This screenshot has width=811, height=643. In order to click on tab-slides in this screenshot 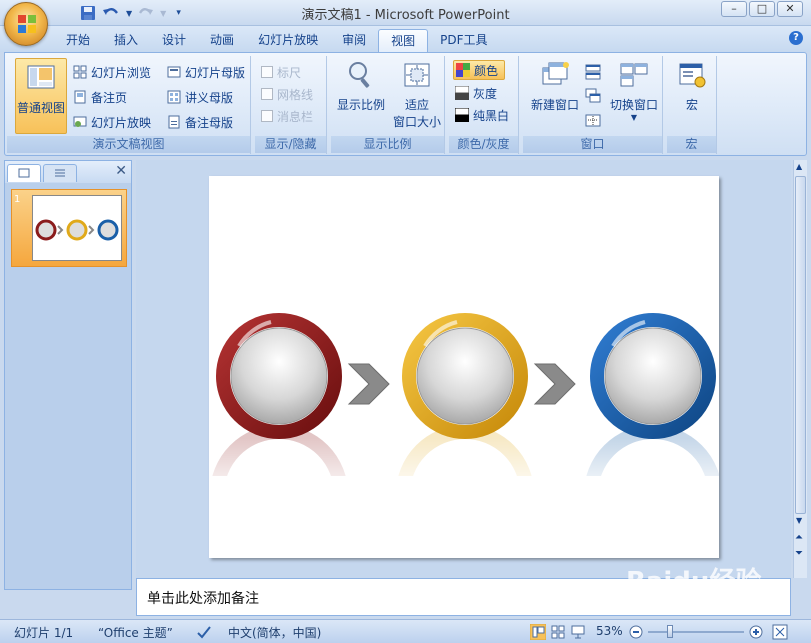, I will do `click(24, 173)`.